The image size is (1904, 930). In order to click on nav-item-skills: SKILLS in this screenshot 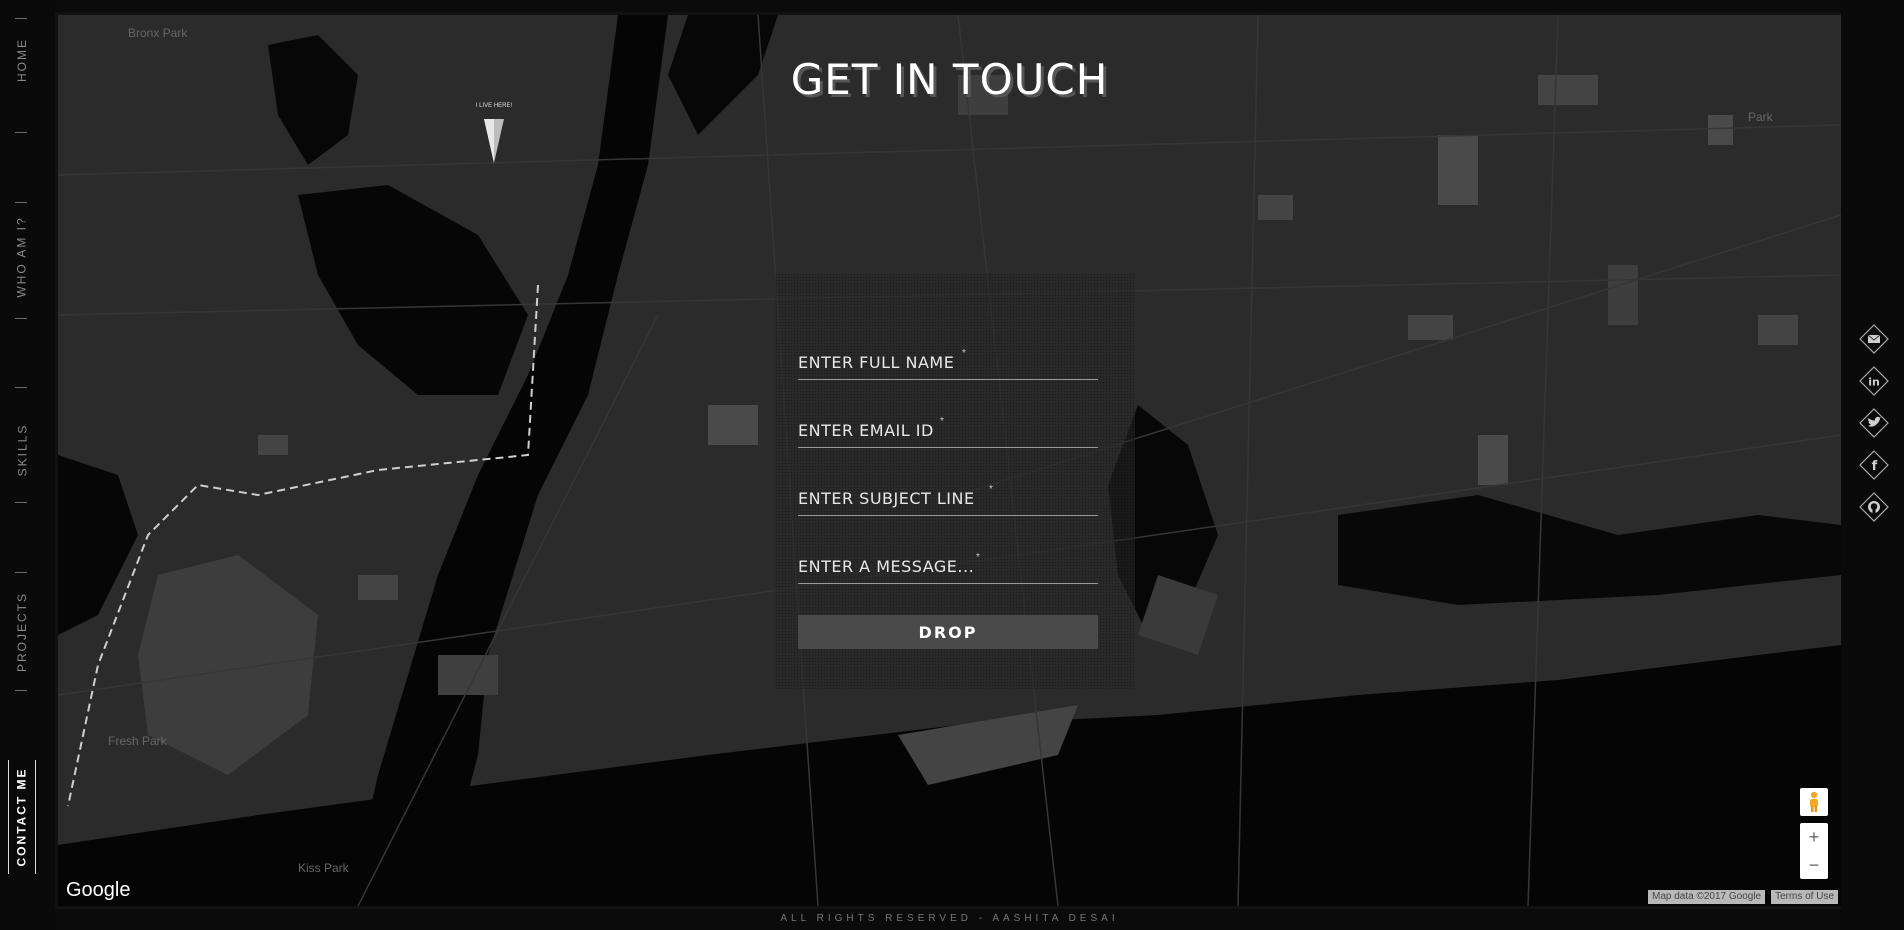, I will do `click(22, 450)`.